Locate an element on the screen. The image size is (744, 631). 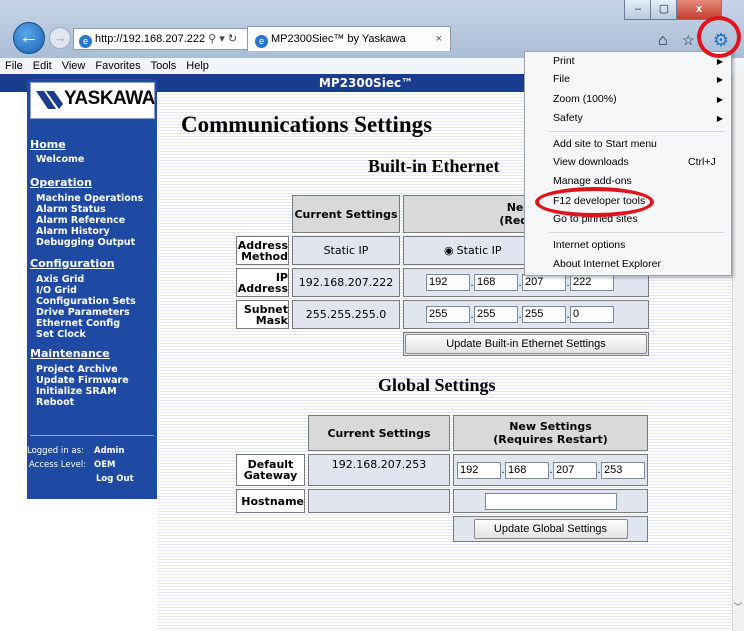
menu-item-add-to-start: Add site to Start menu is located at coordinates (605, 144).